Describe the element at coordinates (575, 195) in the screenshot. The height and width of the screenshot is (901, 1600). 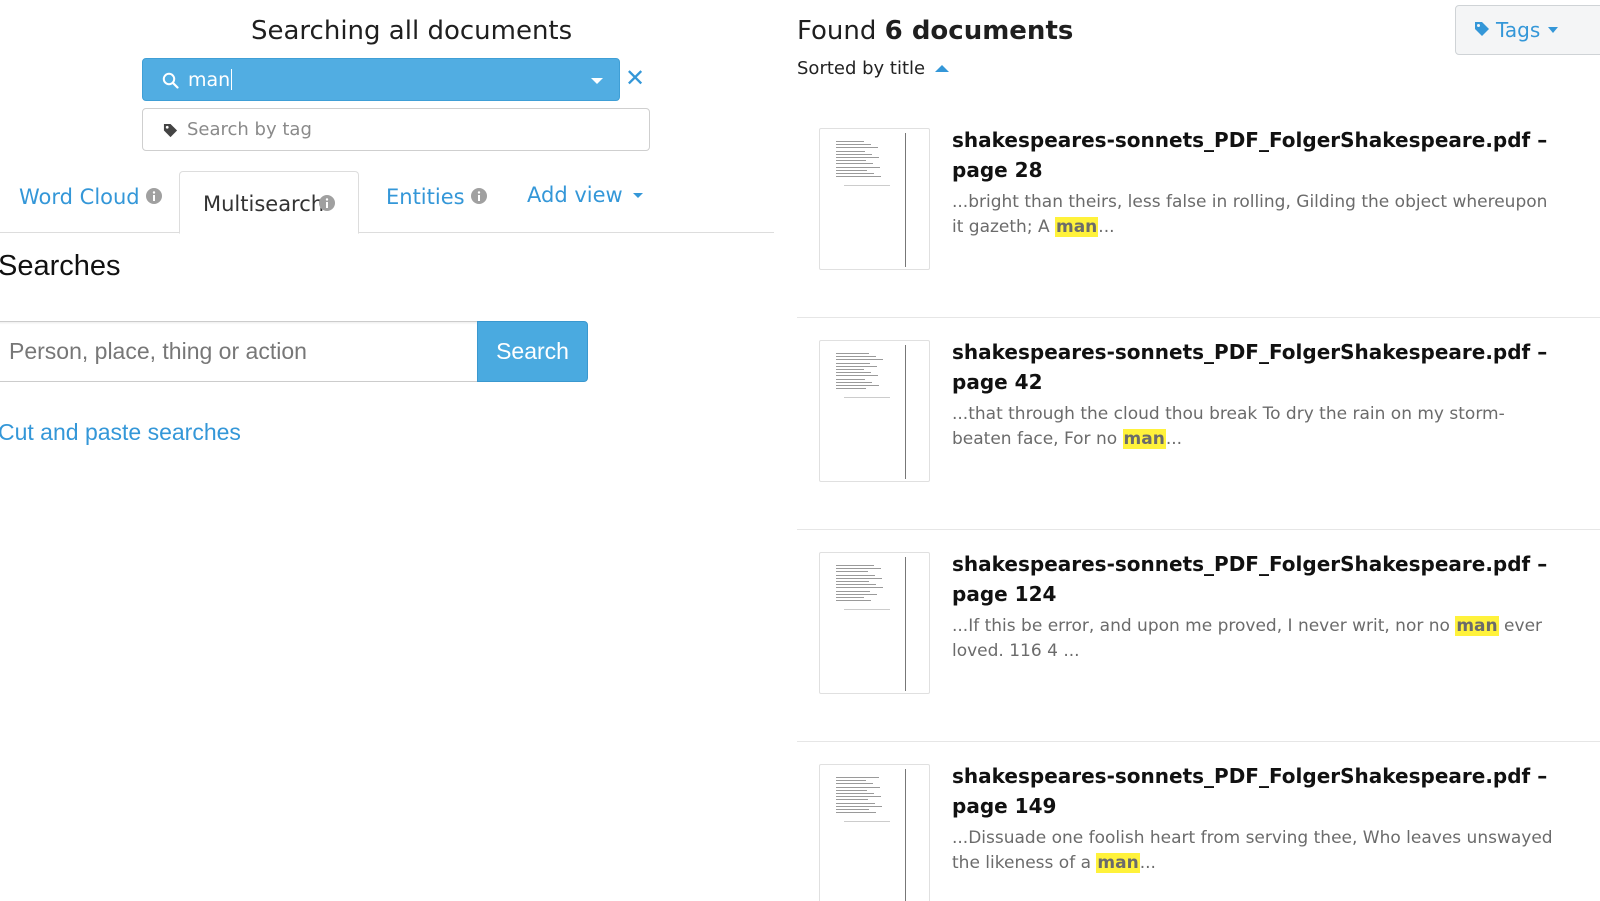
I see `tab-label: Add view` at that location.